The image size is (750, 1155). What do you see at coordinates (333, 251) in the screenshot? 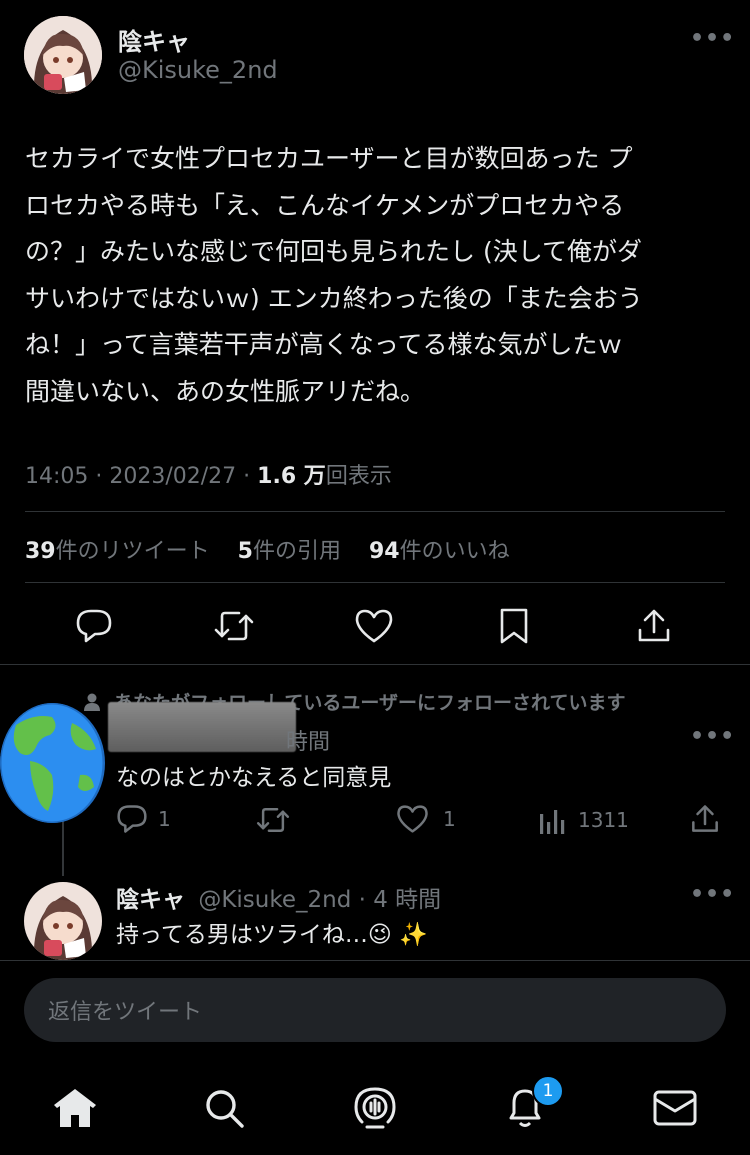
I see `tweet-text-line: の？」みたいな感じで何回も見られたし (決して俺がダ` at bounding box center [333, 251].